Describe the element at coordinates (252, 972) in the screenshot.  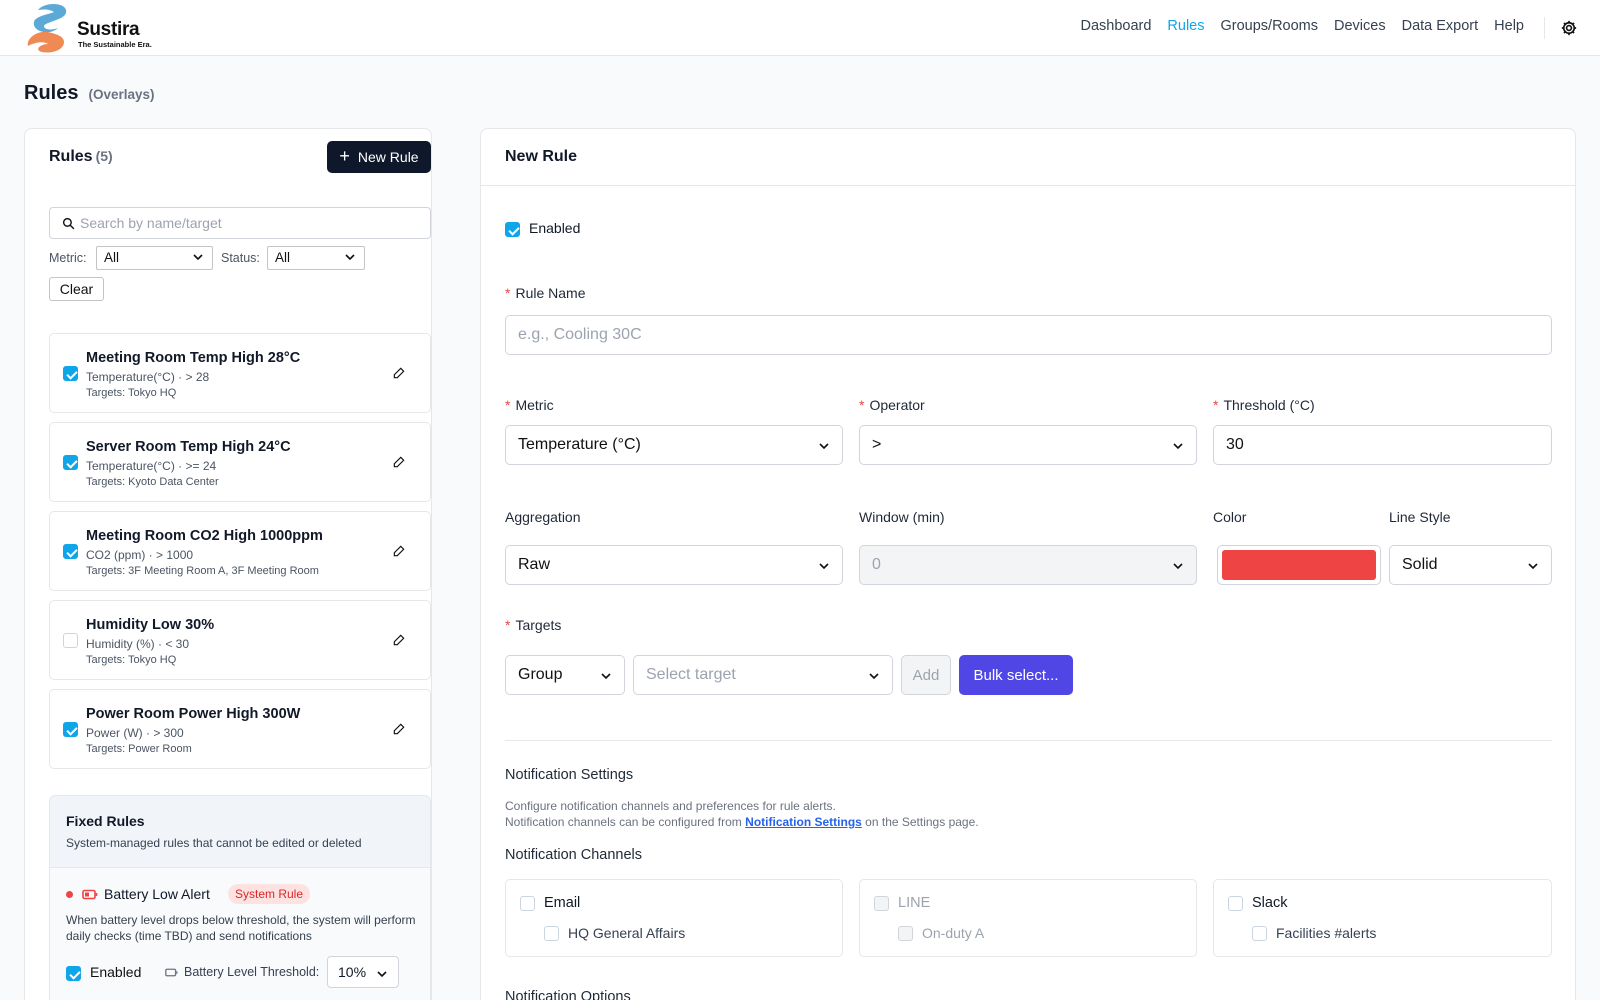
I see `battery-threshold-label: Battery Level Threshold:` at that location.